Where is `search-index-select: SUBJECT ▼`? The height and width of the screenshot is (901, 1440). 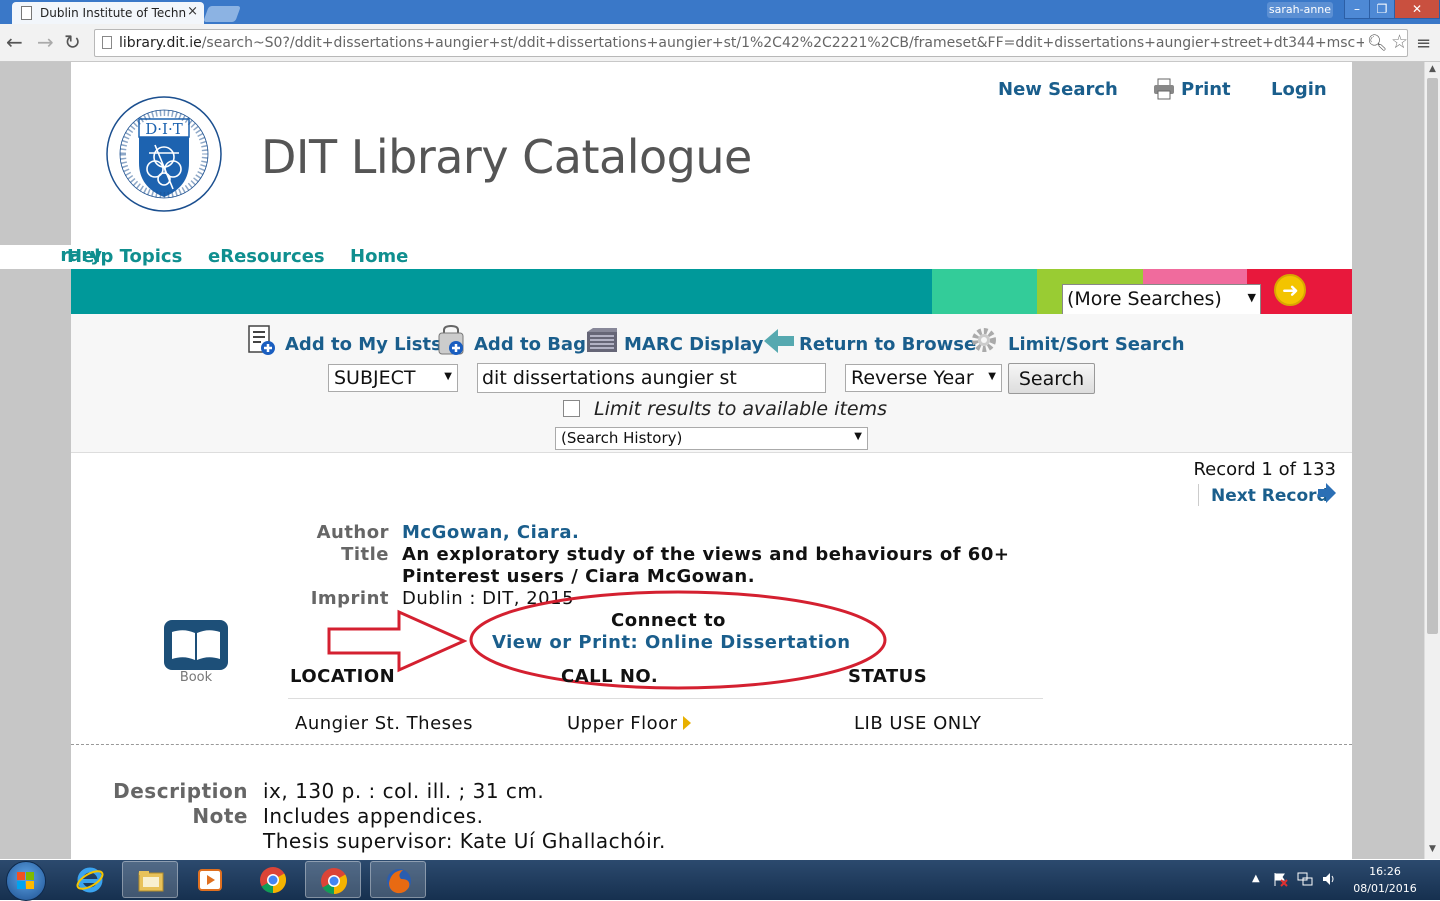
search-index-select: SUBJECT ▼ is located at coordinates (393, 378).